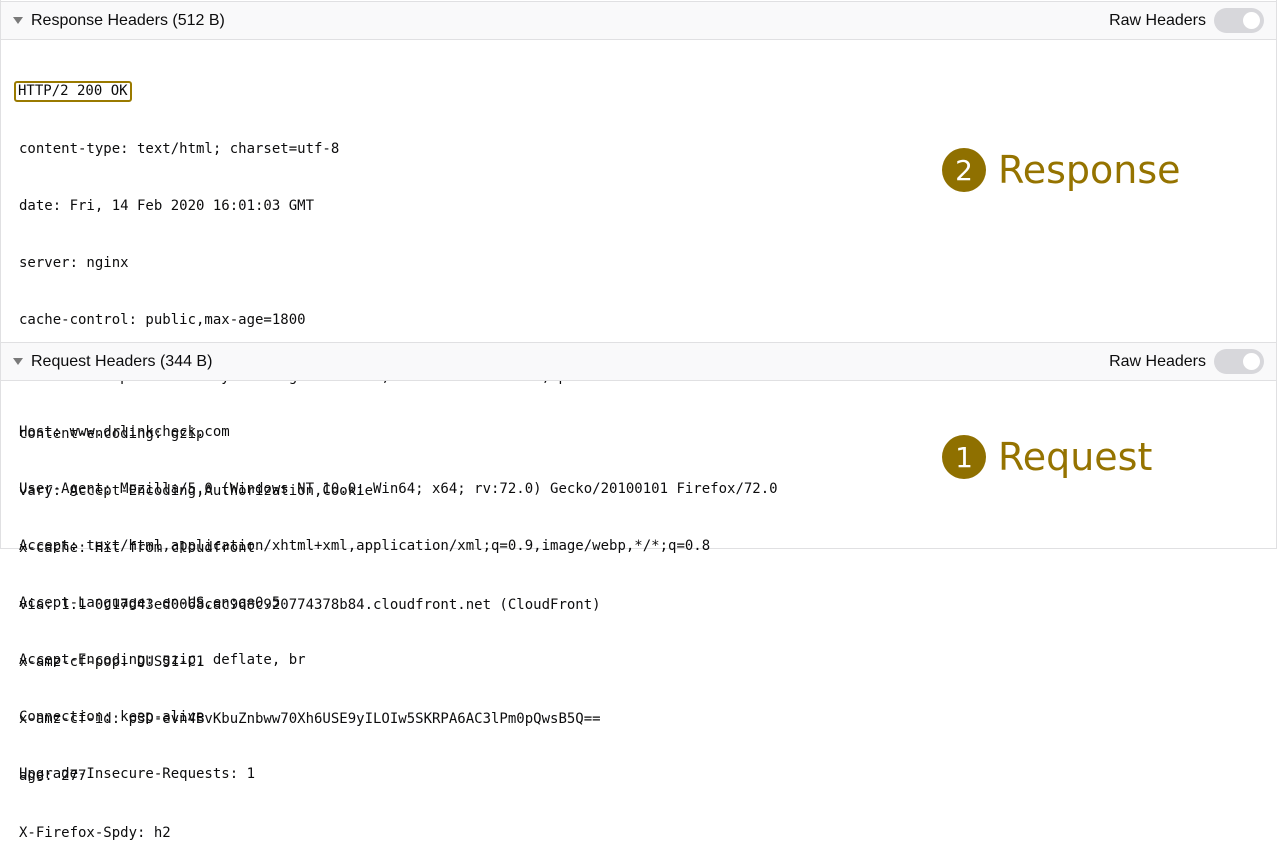  I want to click on header-line: content-type: text/html; charset=utf-8, so click(179, 149).